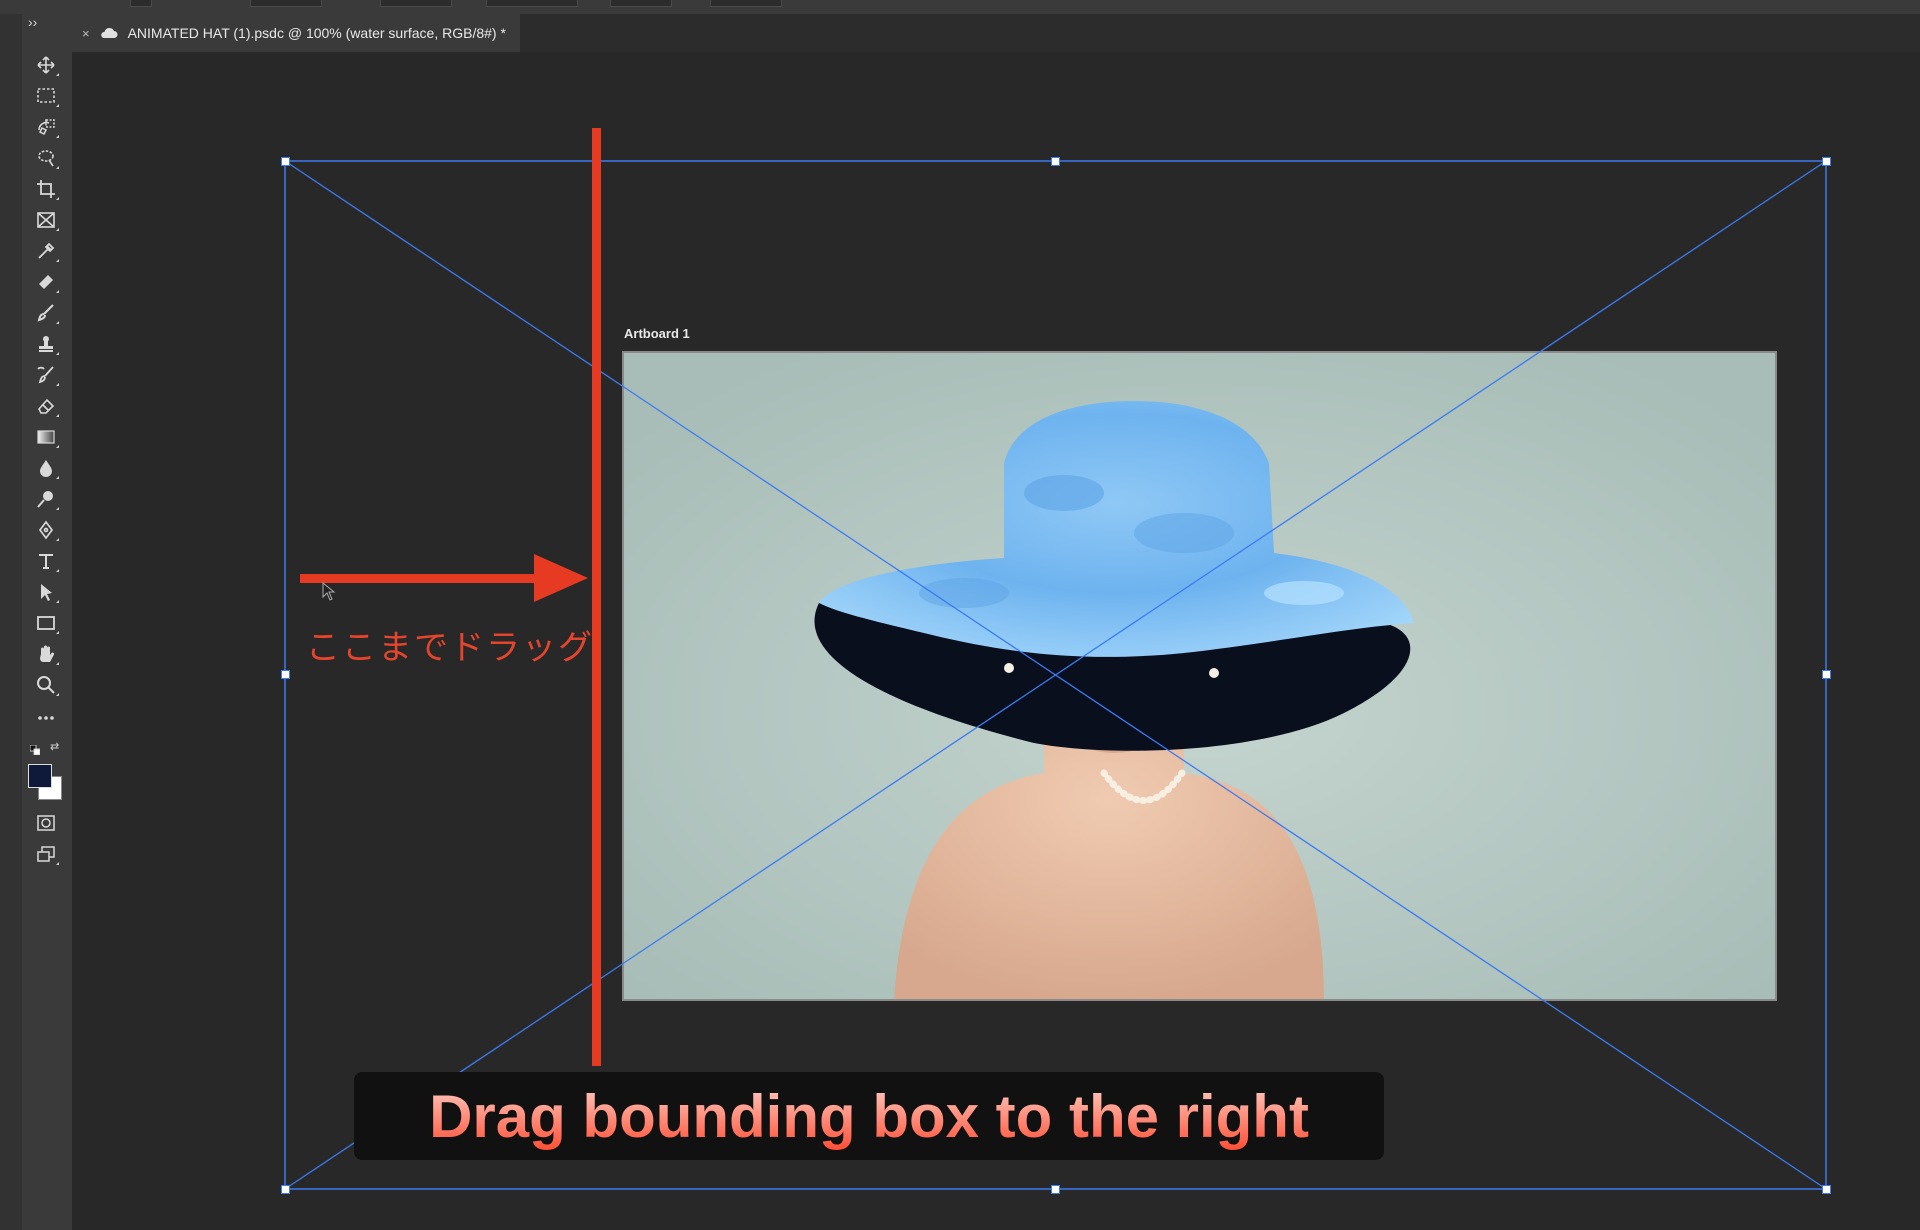 The image size is (1920, 1230). Describe the element at coordinates (1055, 1189) in the screenshot. I see `transform-handle-bottom-center` at that location.